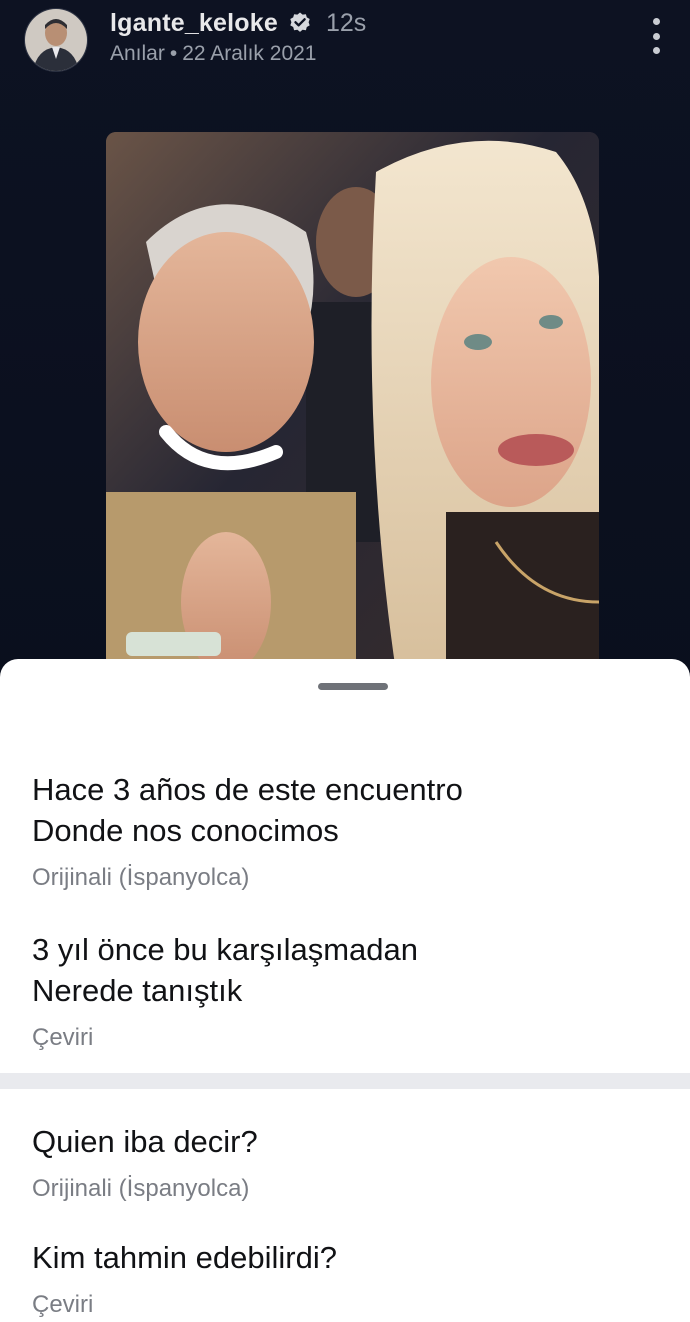  What do you see at coordinates (184, 1257) in the screenshot?
I see `translated-text: Kim tahmin edebilirdi?` at bounding box center [184, 1257].